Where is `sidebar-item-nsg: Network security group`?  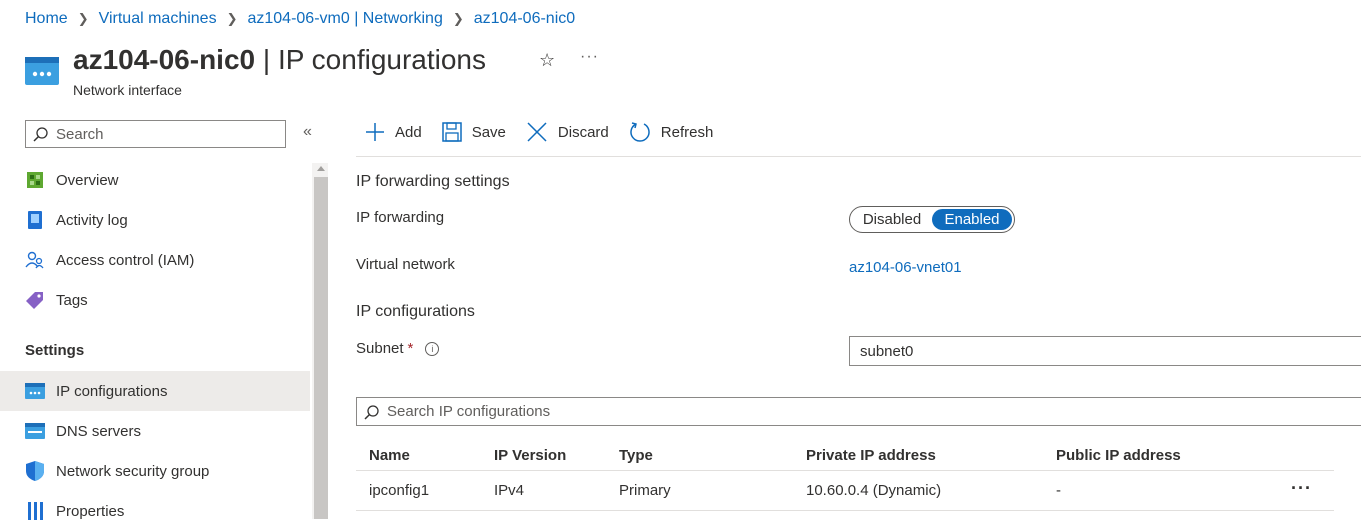
sidebar-item-nsg: Network security group is located at coordinates (155, 471).